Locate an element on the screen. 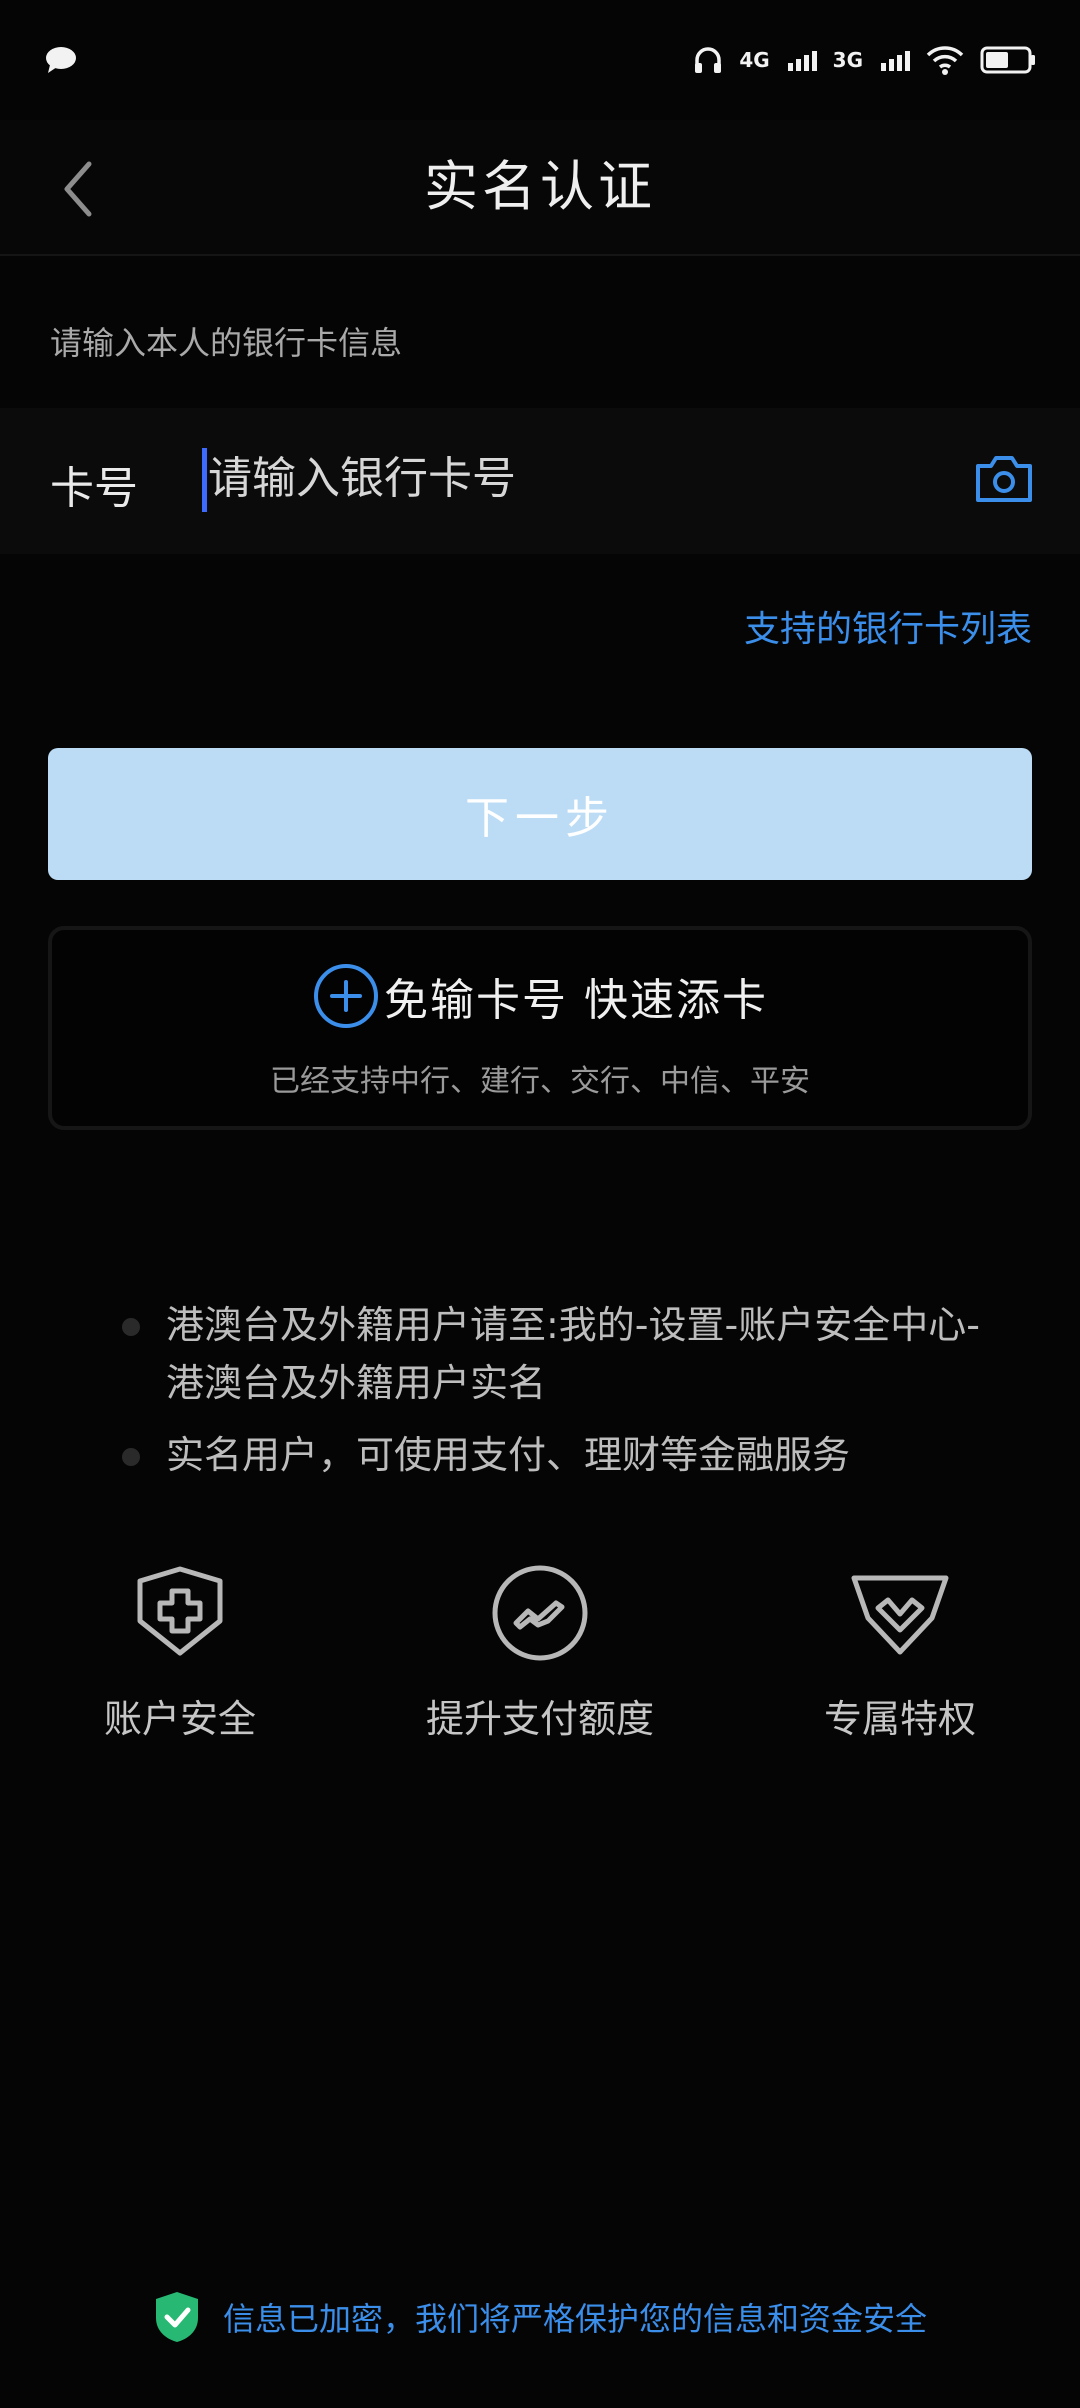  camera-scan-button is located at coordinates (1004, 482).